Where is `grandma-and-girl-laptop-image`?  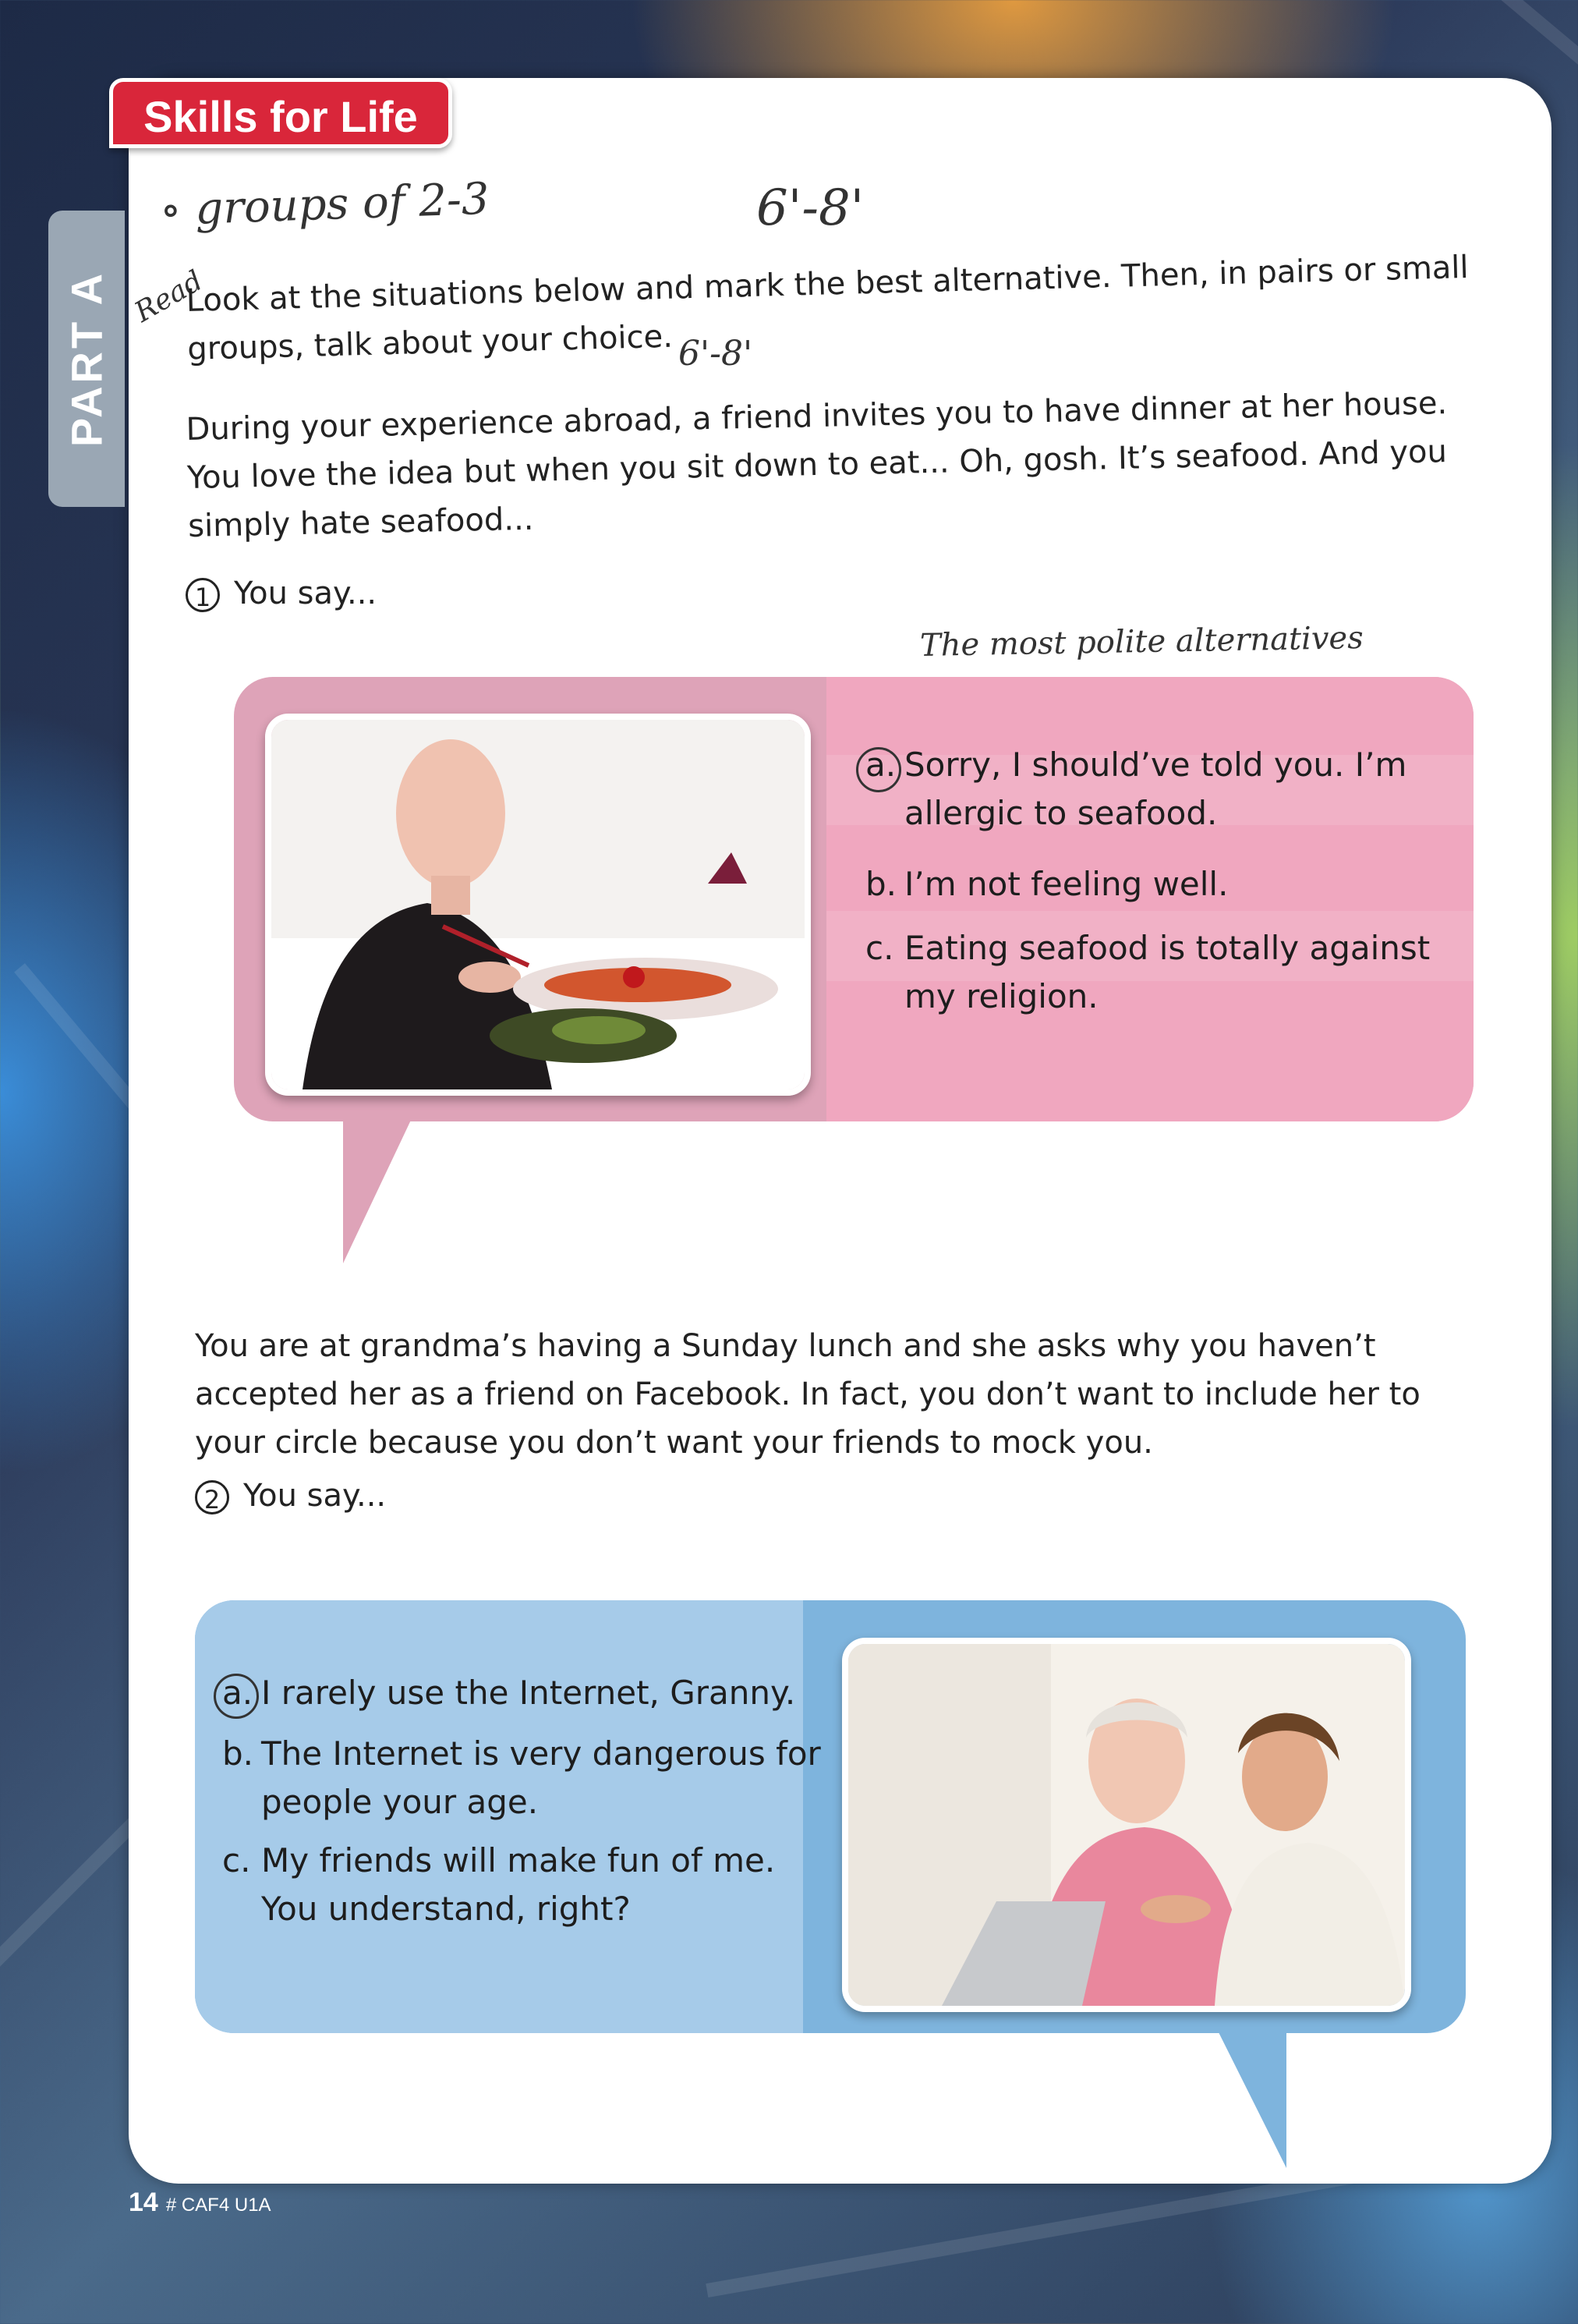 grandma-and-girl-laptop-image is located at coordinates (1126, 1825).